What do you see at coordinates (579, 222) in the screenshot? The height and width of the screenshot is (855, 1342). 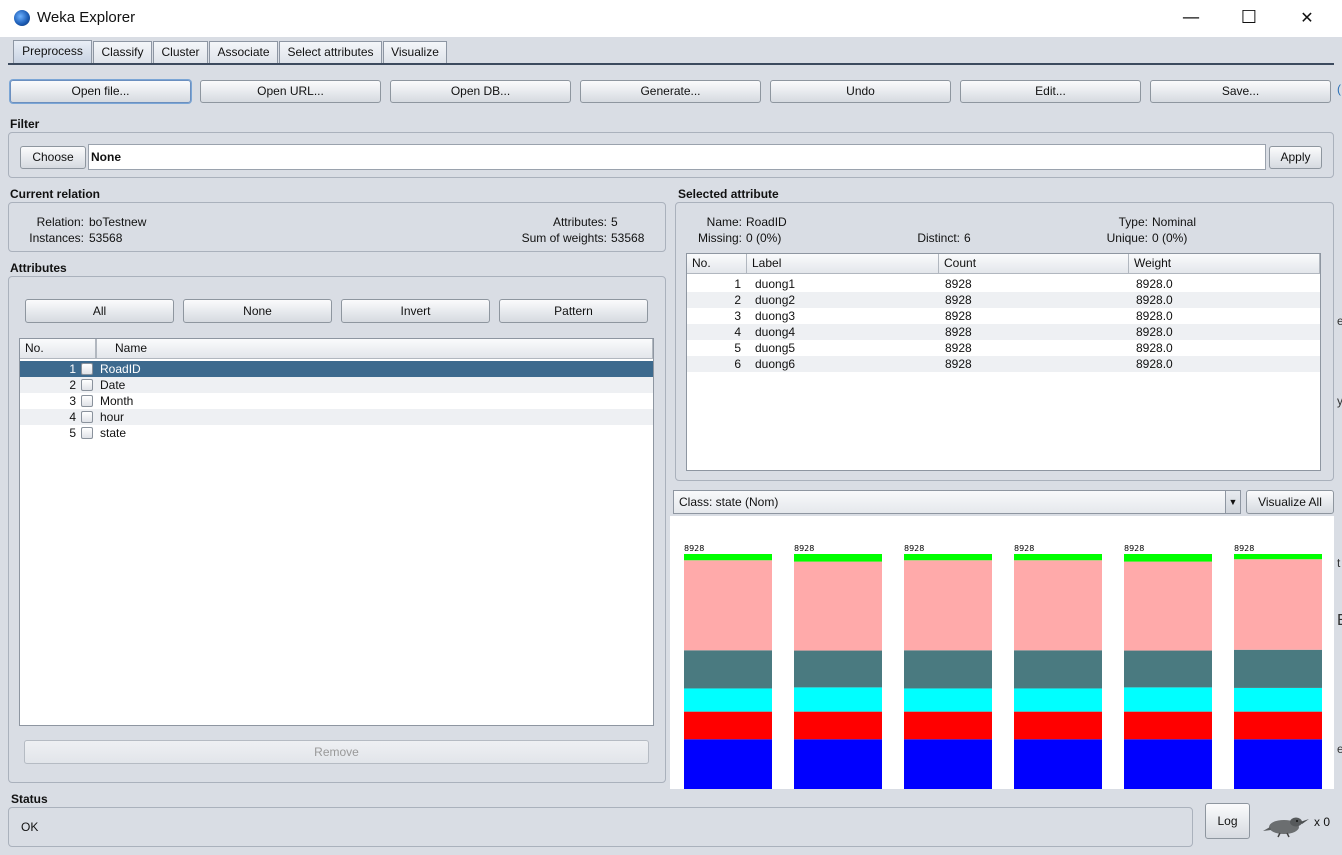 I see `attributes-key: Attributes:` at bounding box center [579, 222].